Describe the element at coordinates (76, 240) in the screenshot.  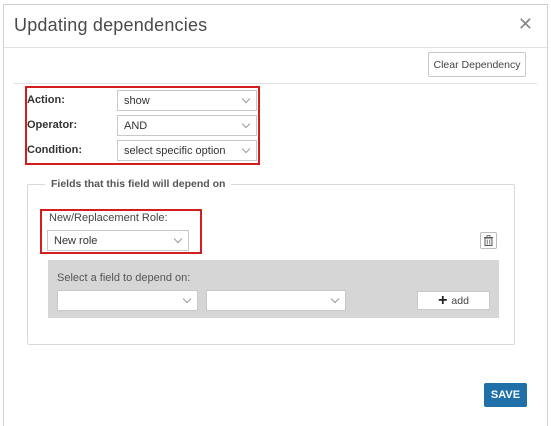
I see `role-select-value: New role` at that location.